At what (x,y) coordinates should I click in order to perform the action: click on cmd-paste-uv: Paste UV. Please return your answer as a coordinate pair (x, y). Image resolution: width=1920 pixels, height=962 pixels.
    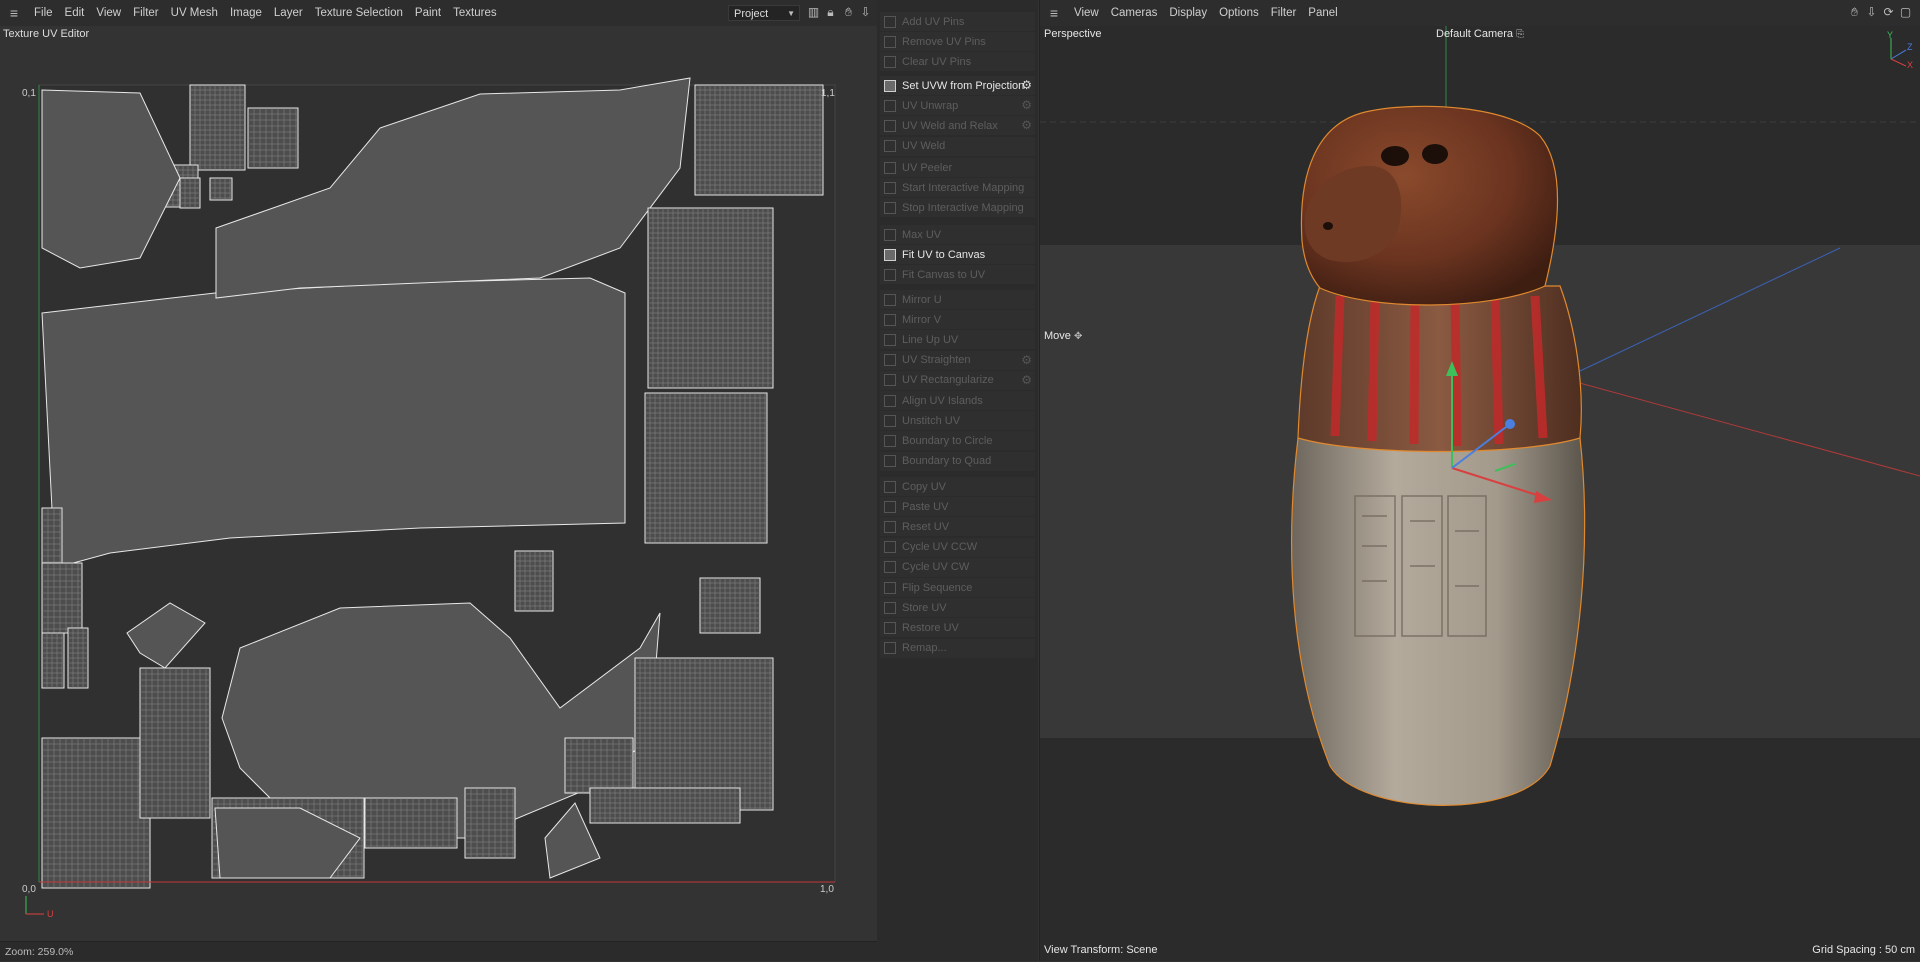
    Looking at the image, I should click on (957, 507).